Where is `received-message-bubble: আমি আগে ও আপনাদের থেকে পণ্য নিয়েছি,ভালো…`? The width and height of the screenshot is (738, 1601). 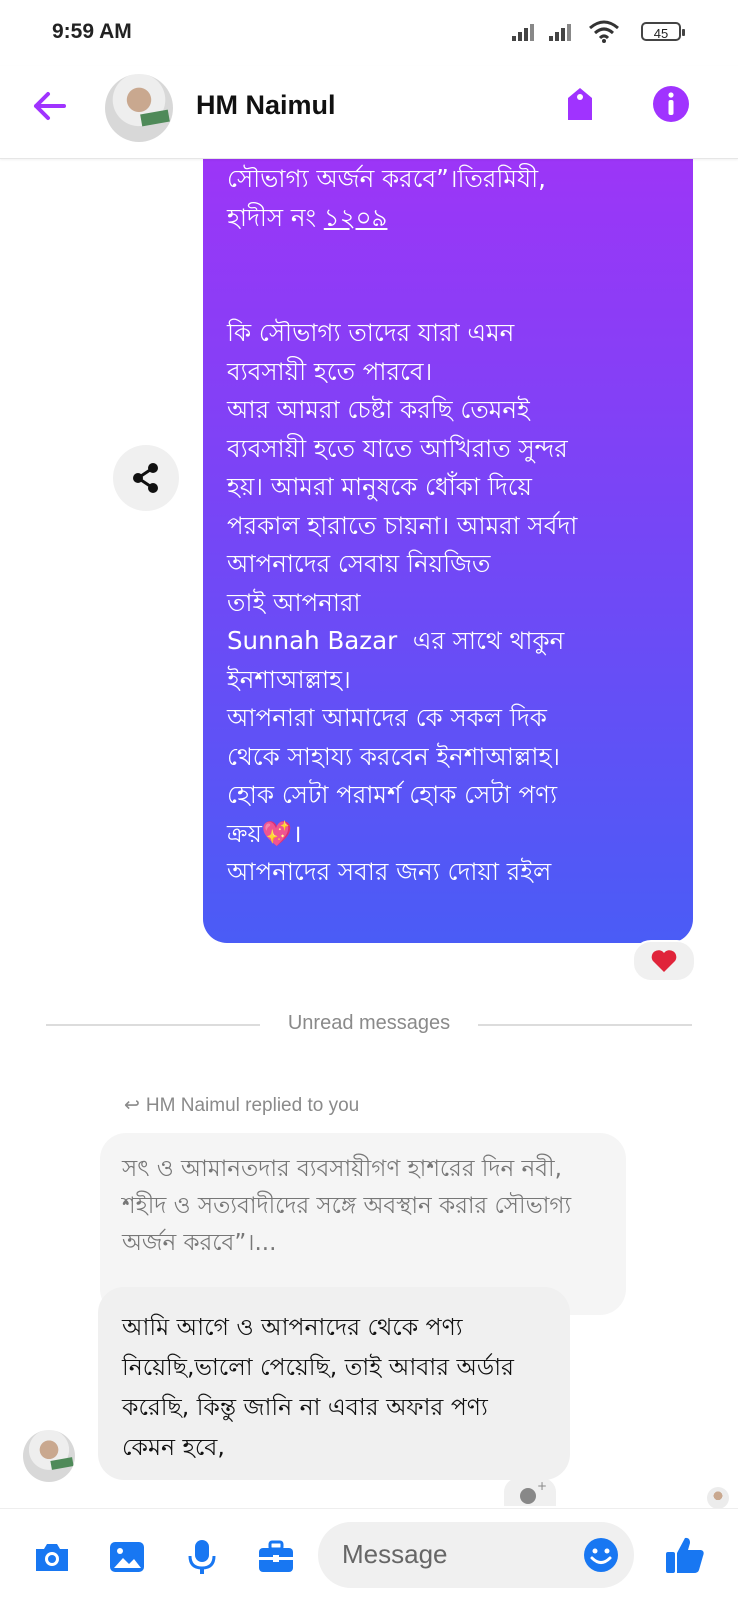 received-message-bubble: আমি আগে ও আপনাদের থেকে পণ্য নিয়েছি,ভালো… is located at coordinates (334, 1383).